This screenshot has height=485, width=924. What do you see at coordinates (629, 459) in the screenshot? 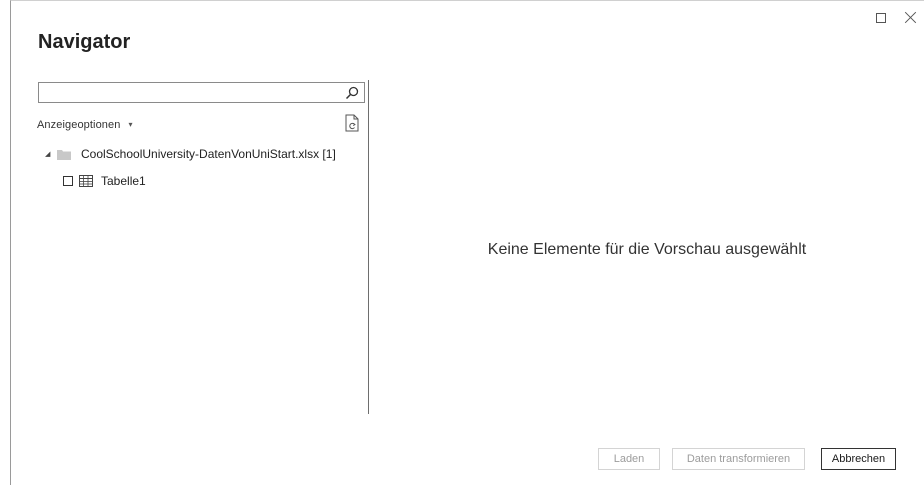
I see `load-button: Laden` at bounding box center [629, 459].